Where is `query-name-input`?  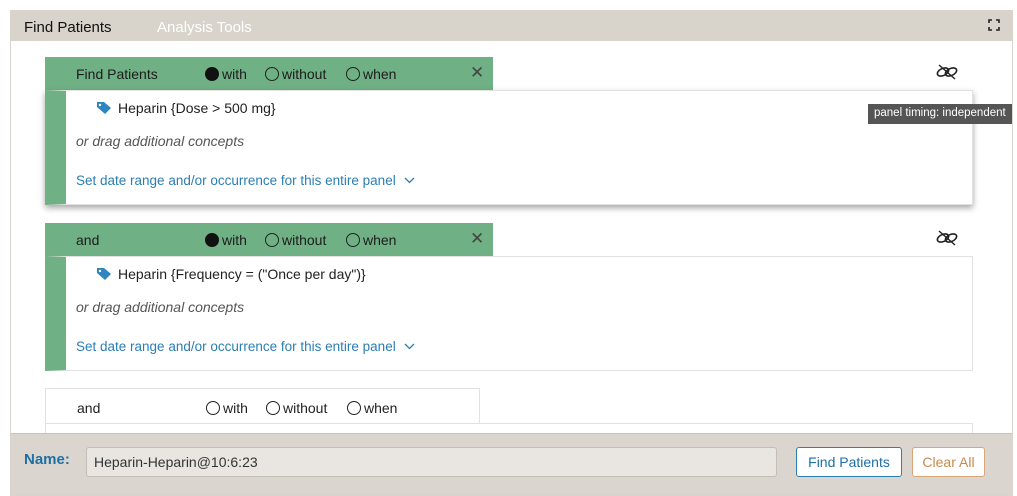 query-name-input is located at coordinates (431, 462).